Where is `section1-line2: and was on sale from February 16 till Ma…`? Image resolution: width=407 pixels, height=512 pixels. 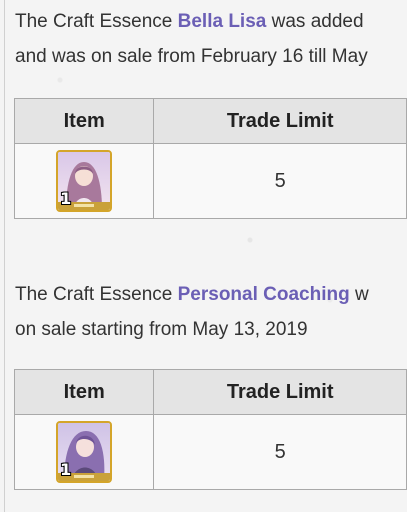
section1-line2: and was on sale from February 16 till Ma… is located at coordinates (191, 56).